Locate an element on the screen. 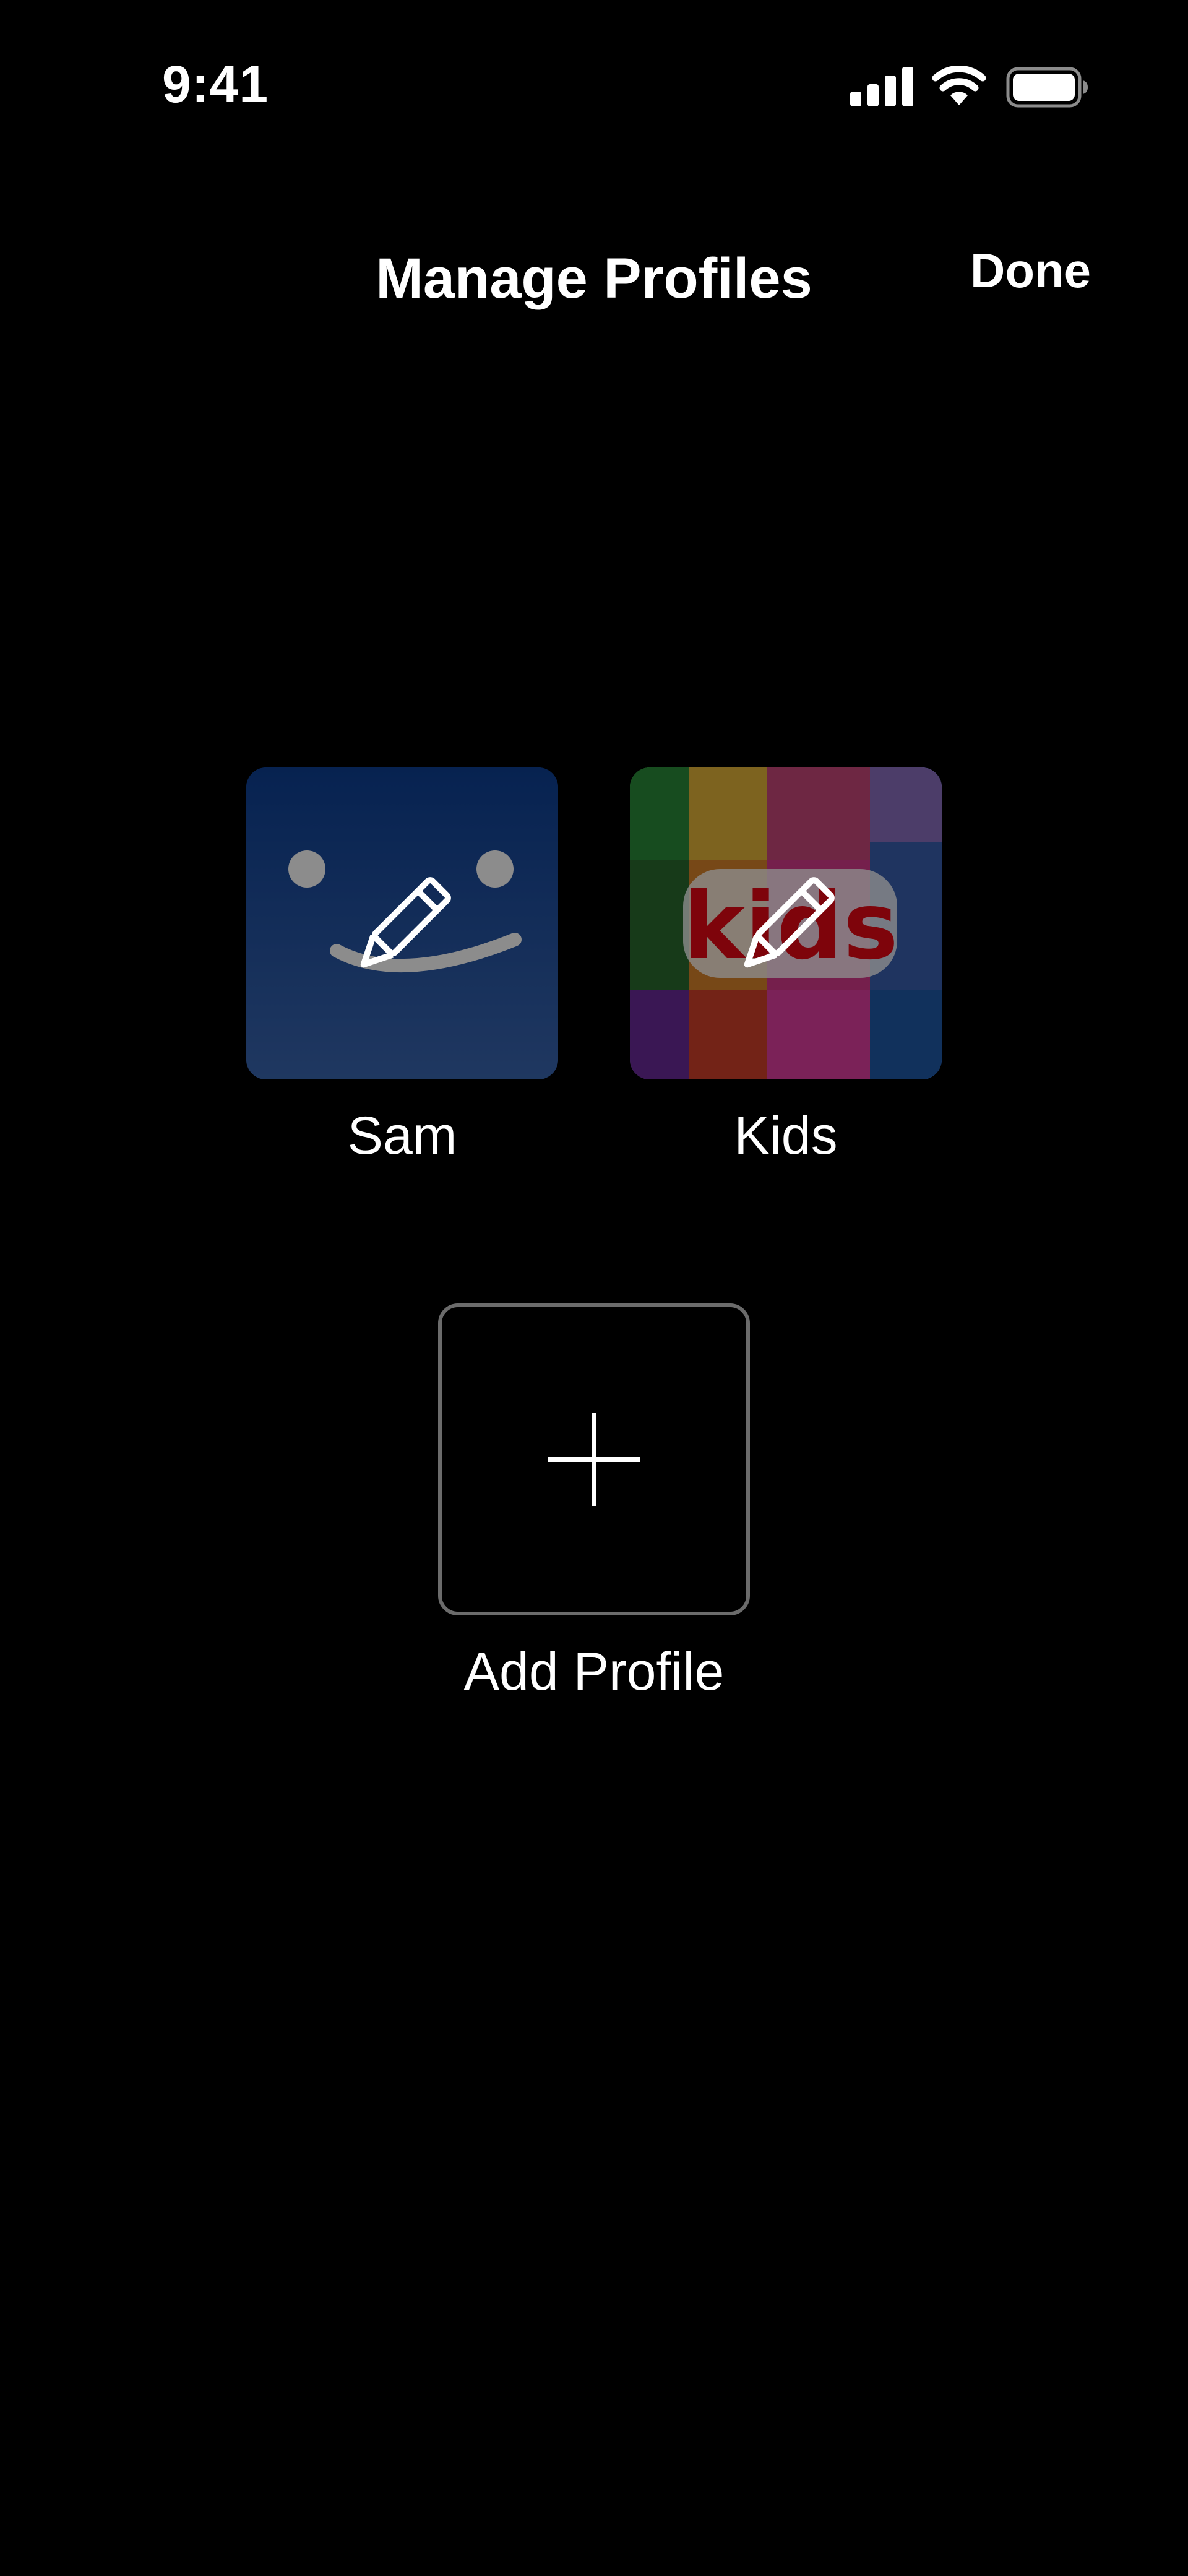 The width and height of the screenshot is (1188, 2576). signal-icon is located at coordinates (881, 86).